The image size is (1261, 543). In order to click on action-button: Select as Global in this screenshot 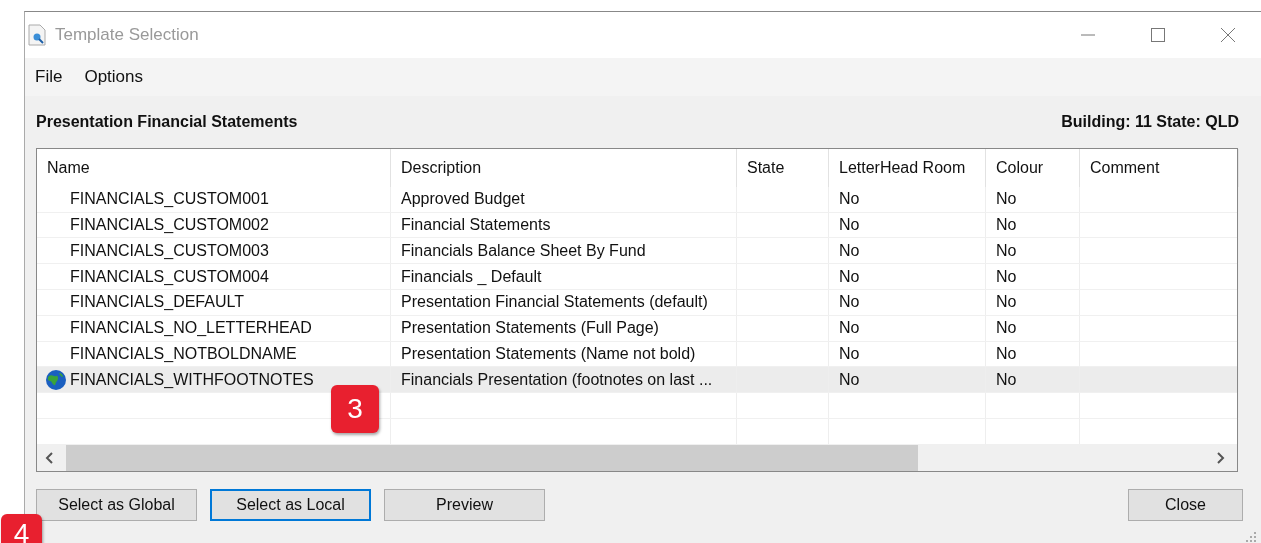, I will do `click(116, 505)`.